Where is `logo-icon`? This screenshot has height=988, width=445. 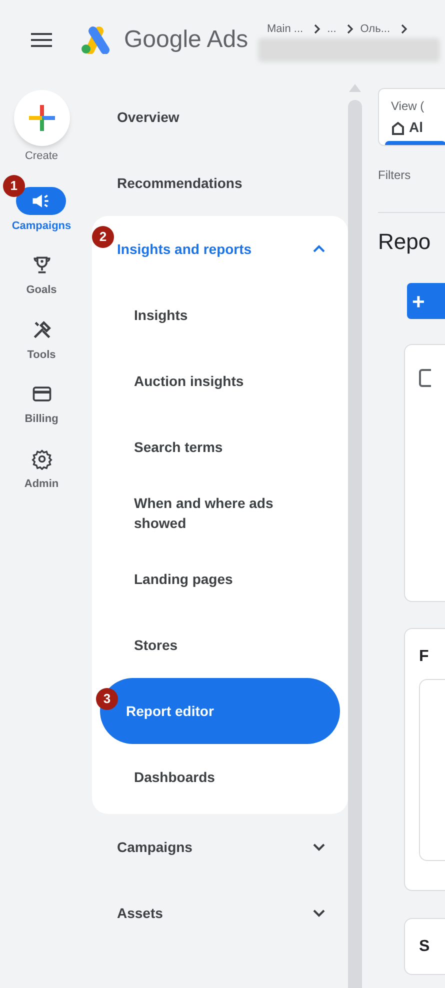
logo-icon is located at coordinates (95, 40).